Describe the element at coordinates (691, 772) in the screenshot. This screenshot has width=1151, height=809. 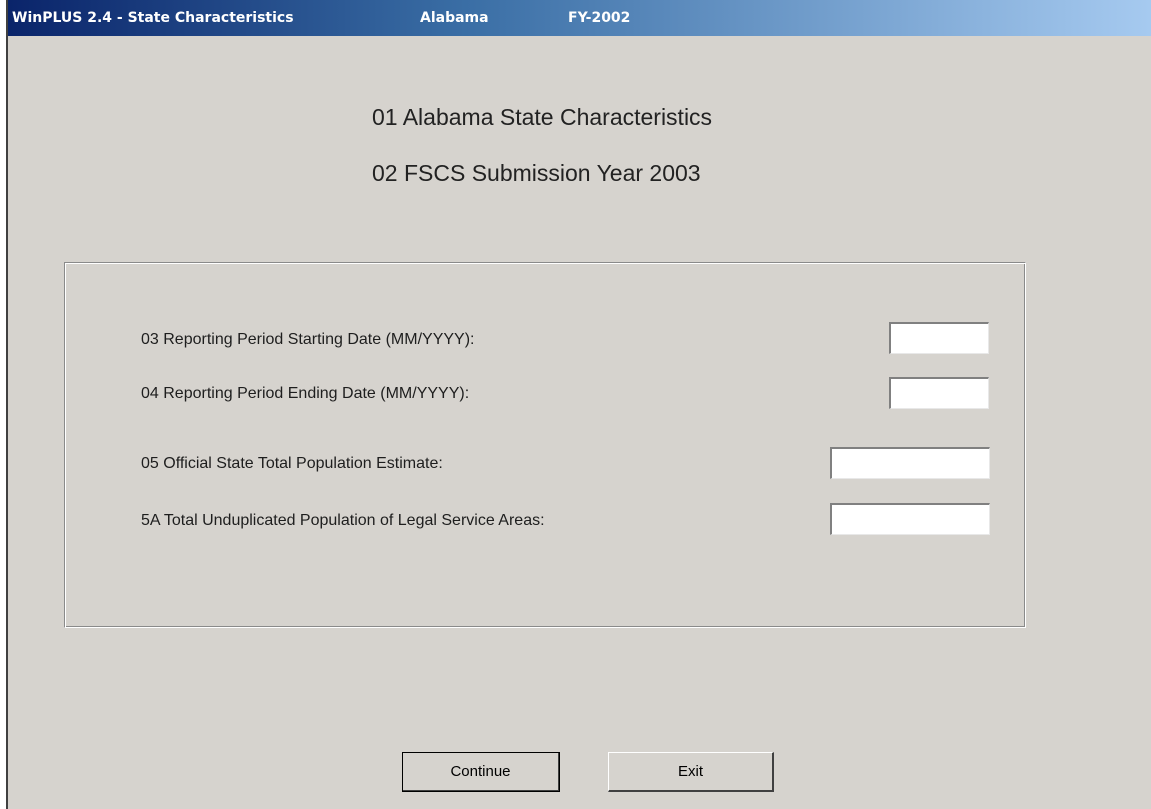
I see `exit-button: Exit` at that location.